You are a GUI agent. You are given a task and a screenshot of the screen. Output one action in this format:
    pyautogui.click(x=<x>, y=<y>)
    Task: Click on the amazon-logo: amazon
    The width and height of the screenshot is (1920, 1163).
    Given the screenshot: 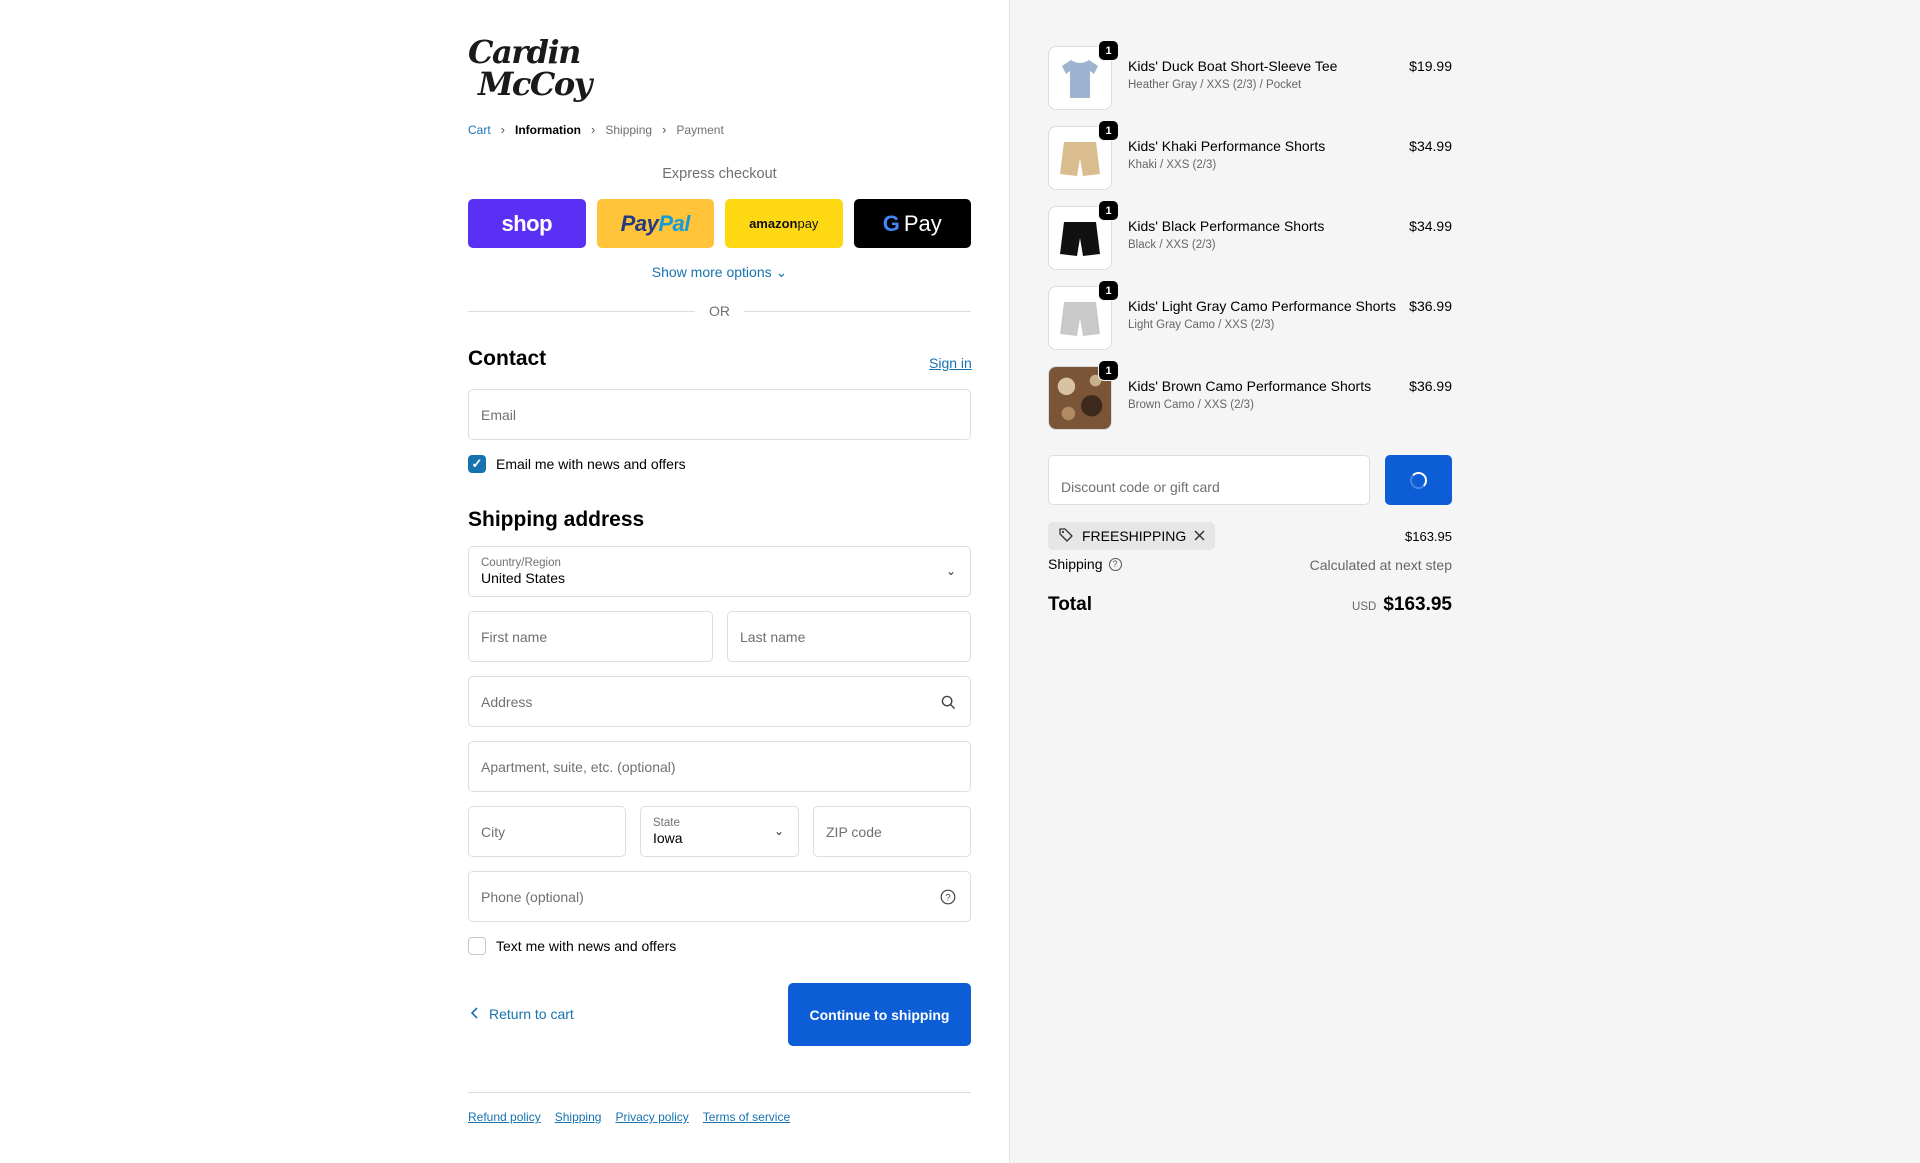 What is the action you would take?
    pyautogui.click(x=773, y=223)
    